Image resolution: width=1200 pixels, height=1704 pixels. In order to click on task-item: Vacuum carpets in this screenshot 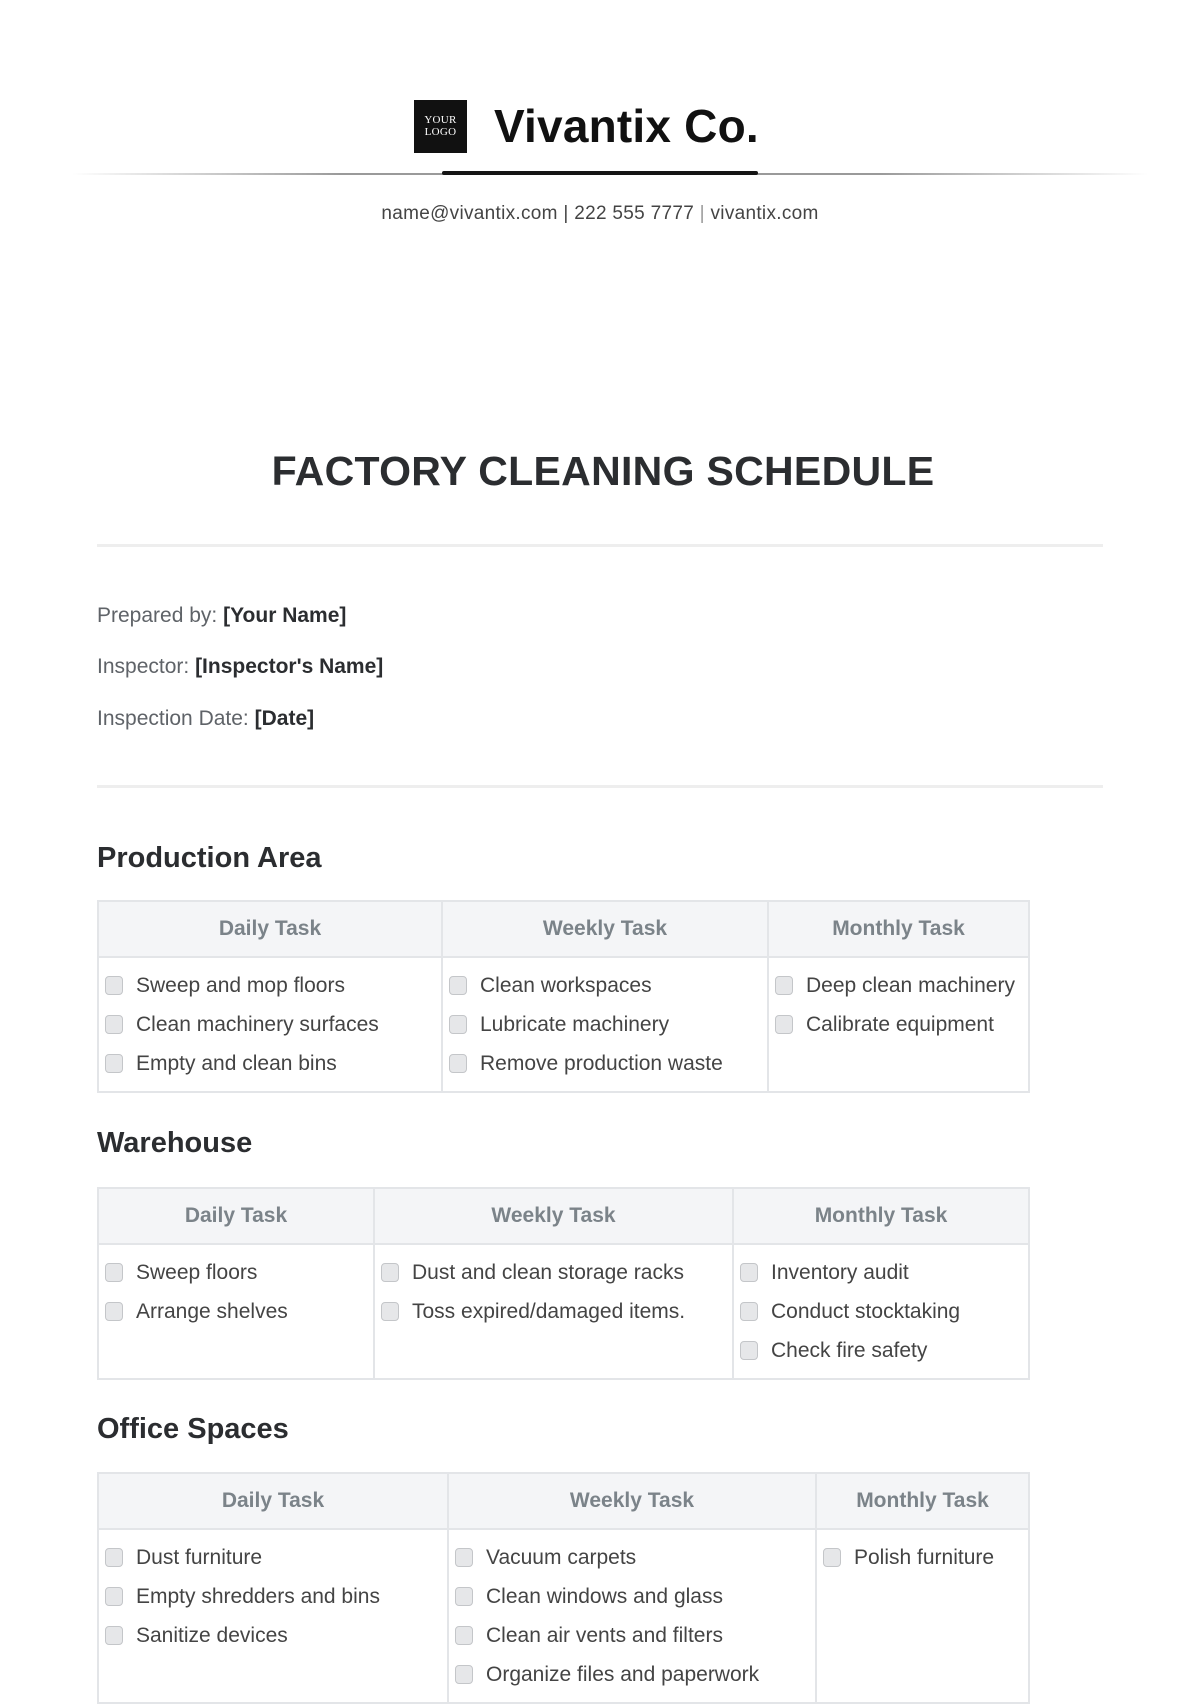, I will do `click(635, 1557)`.